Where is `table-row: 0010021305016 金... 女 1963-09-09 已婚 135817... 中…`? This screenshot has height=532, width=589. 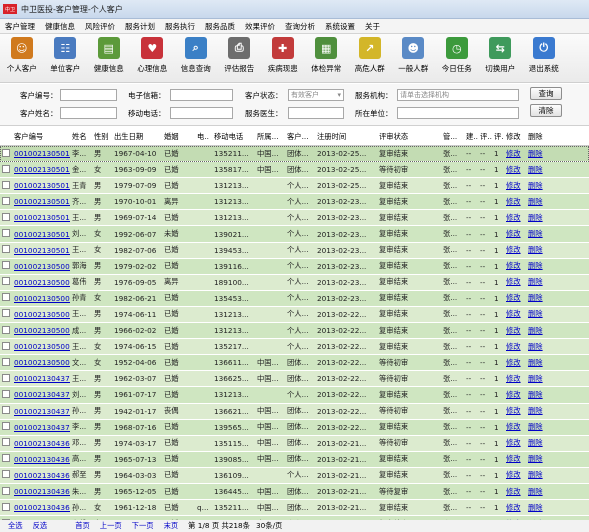 table-row: 0010021305016 金... 女 1963-09-09 已婚 135817... 中… is located at coordinates (294, 170).